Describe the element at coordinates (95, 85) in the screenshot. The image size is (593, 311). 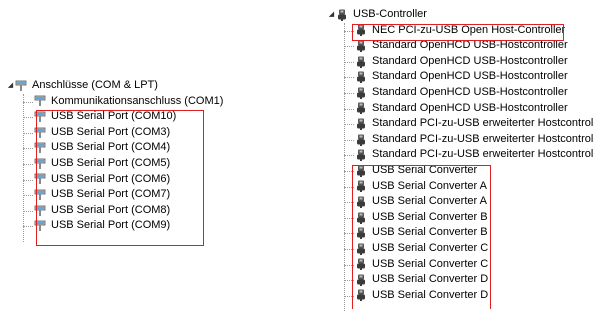
I see `category-label: Anschlüsse (COM & LPT)` at that location.